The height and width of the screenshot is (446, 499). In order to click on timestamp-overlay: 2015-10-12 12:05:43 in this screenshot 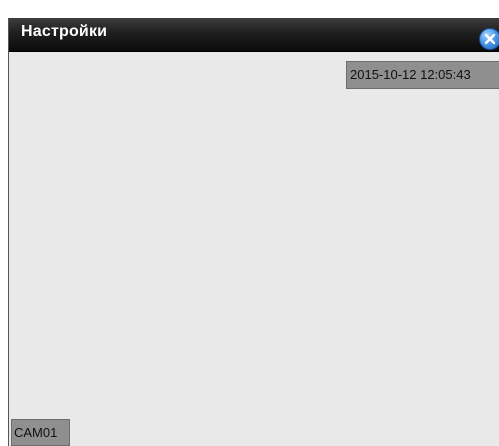, I will do `click(422, 75)`.